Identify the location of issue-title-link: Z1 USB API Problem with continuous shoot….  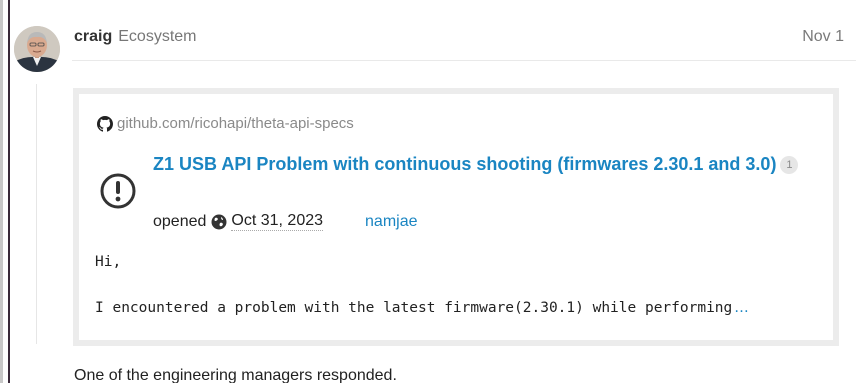
(464, 164).